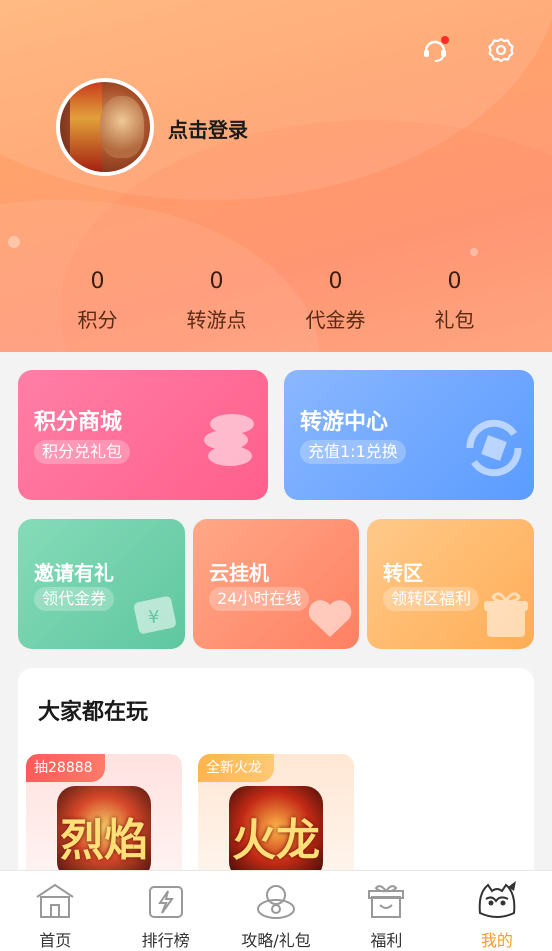 The width and height of the screenshot is (552, 951). I want to click on tab-mine: 我的, so click(497, 911).